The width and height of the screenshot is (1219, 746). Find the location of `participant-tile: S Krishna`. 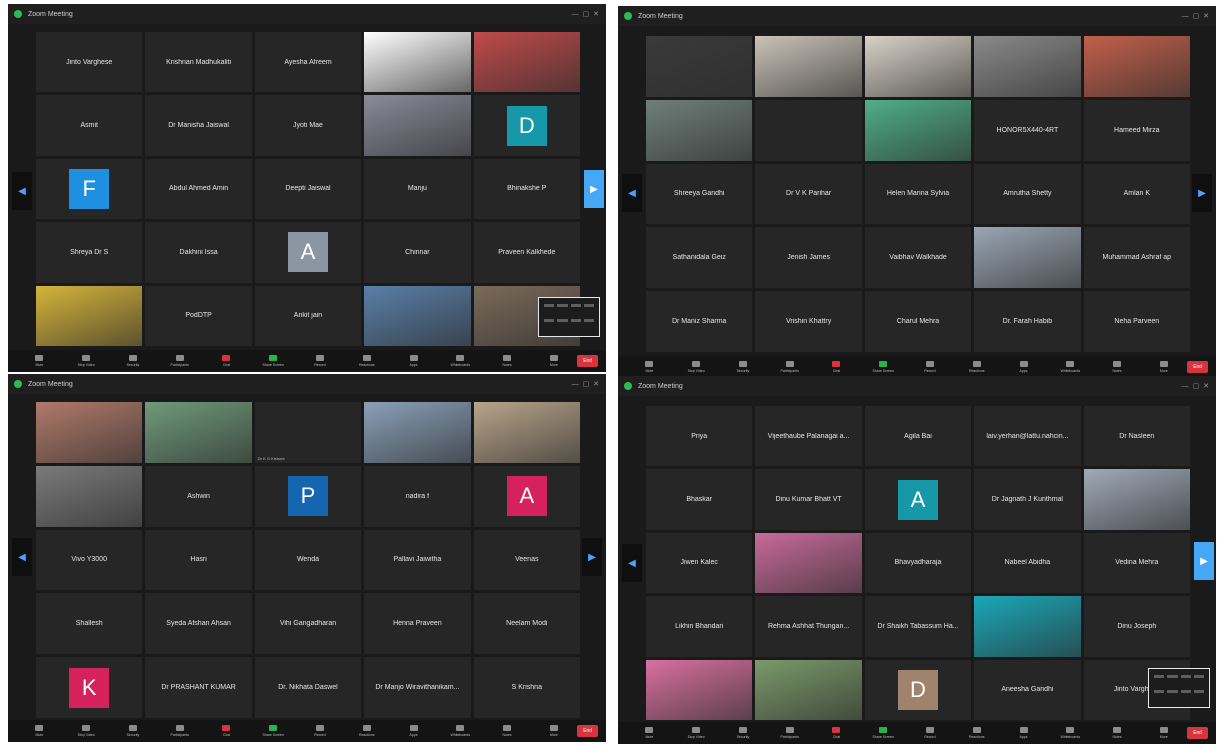

participant-tile: S Krishna is located at coordinates (526, 687).